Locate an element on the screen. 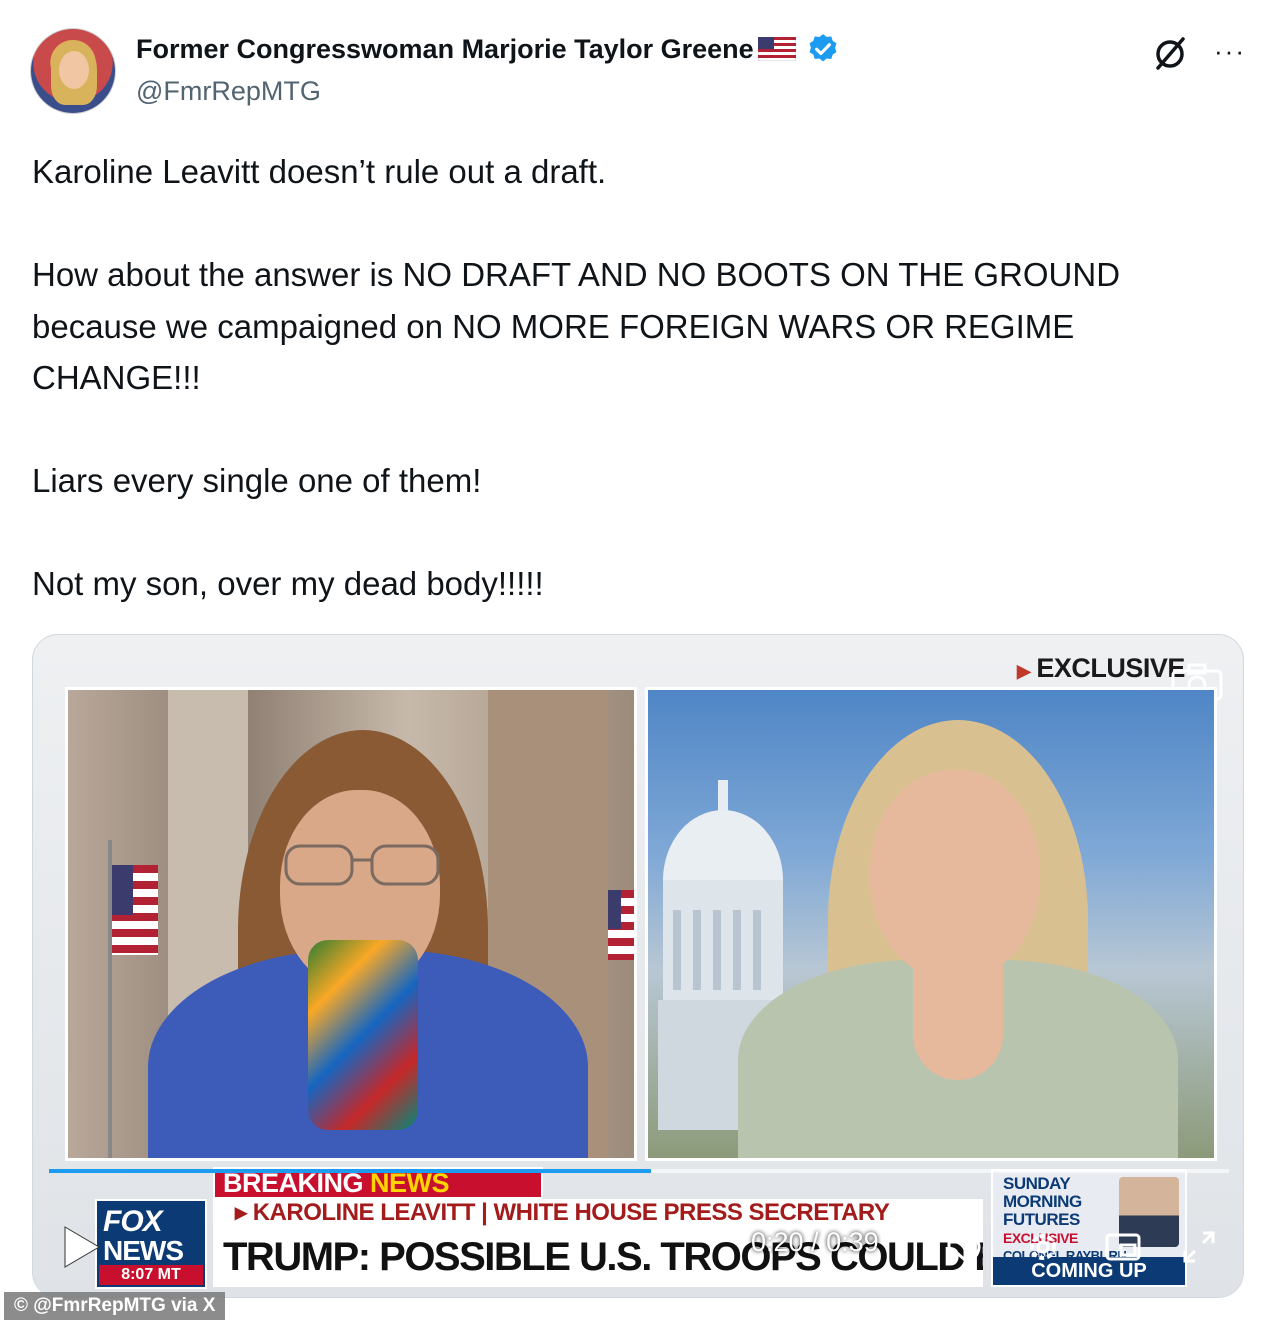  promo-line: MORNING is located at coordinates (1042, 1201).